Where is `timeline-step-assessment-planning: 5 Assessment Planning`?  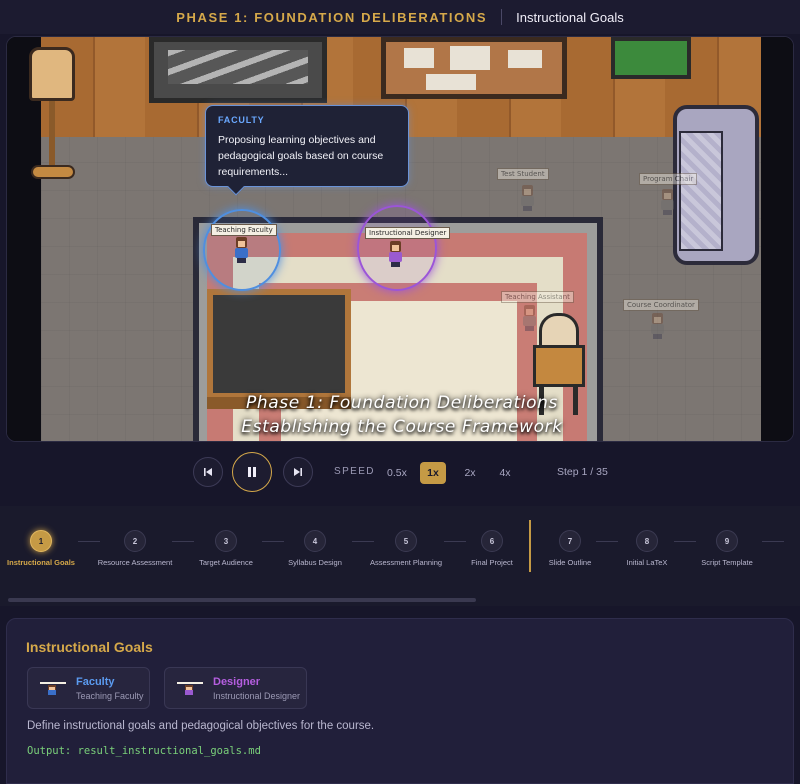
timeline-step-assessment-planning: 5 Assessment Planning is located at coordinates (406, 549).